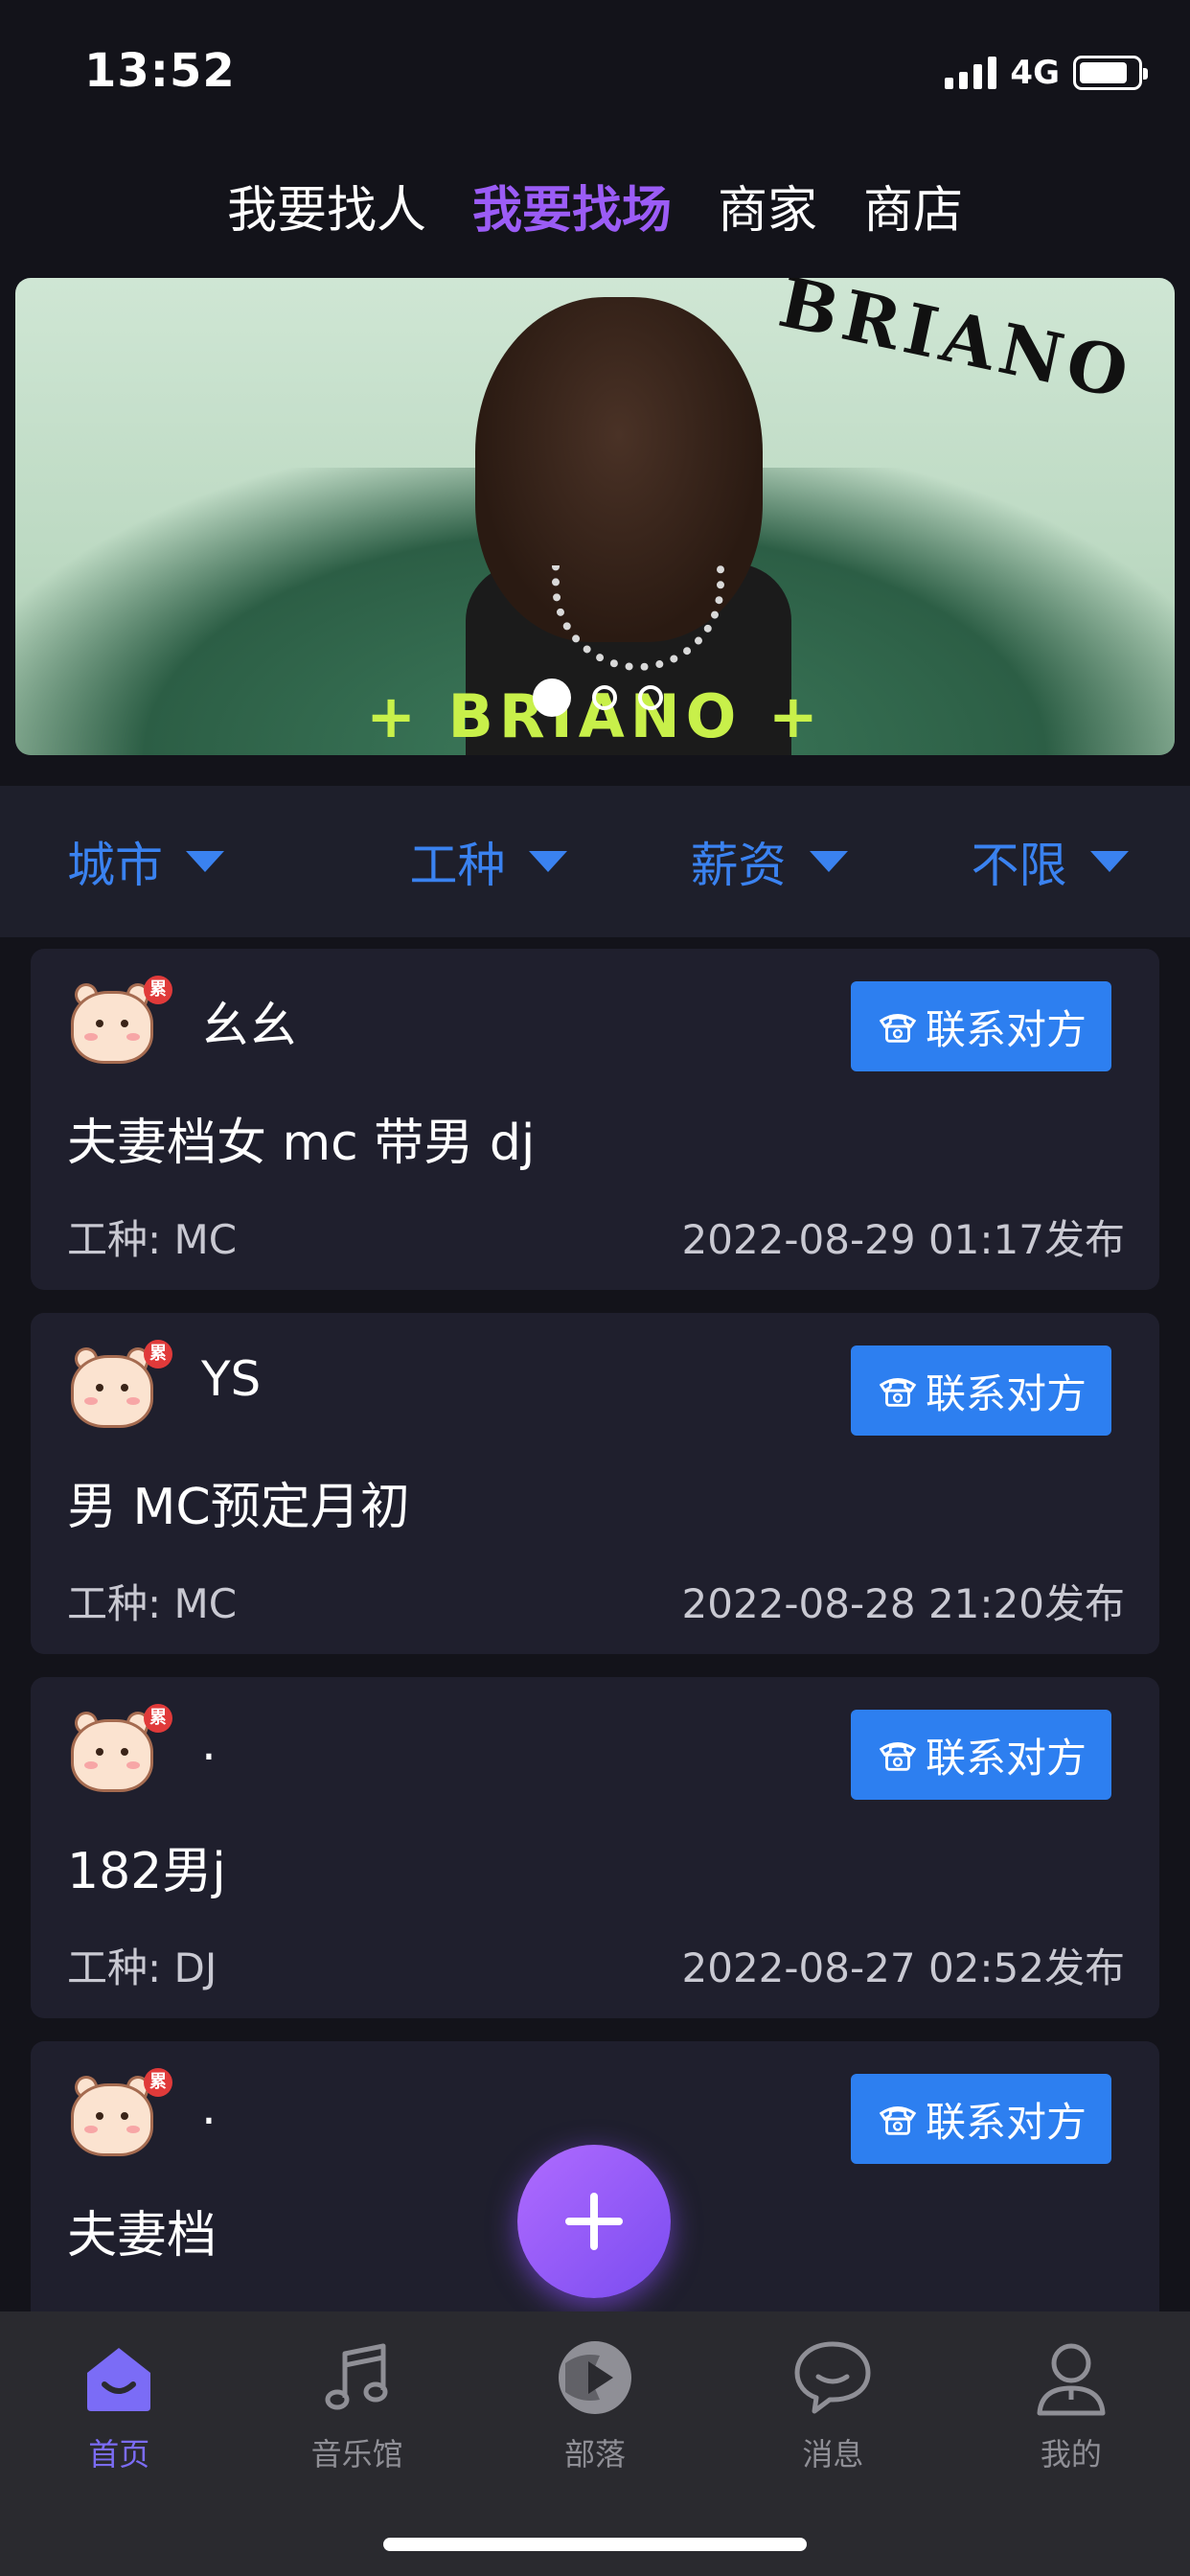 This screenshot has height=2576, width=1190. I want to click on username: 幺幺, so click(249, 1025).